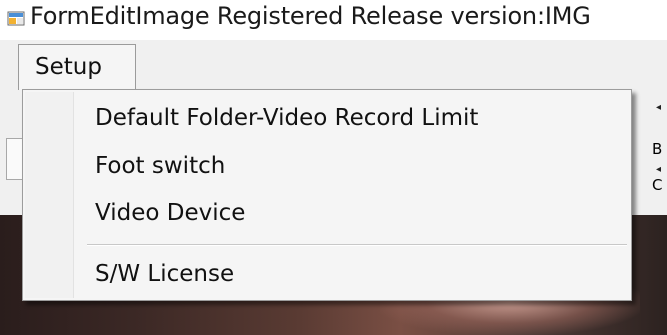  I want to click on menu-bar: Setup, so click(333, 65).